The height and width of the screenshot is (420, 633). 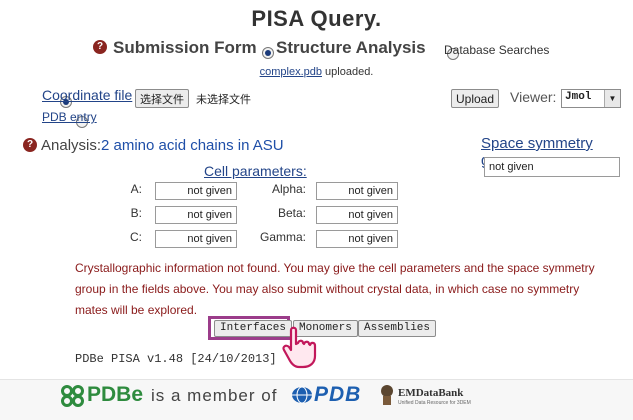 What do you see at coordinates (578, 97) in the screenshot?
I see `viewer-select-value: Jmol` at bounding box center [578, 97].